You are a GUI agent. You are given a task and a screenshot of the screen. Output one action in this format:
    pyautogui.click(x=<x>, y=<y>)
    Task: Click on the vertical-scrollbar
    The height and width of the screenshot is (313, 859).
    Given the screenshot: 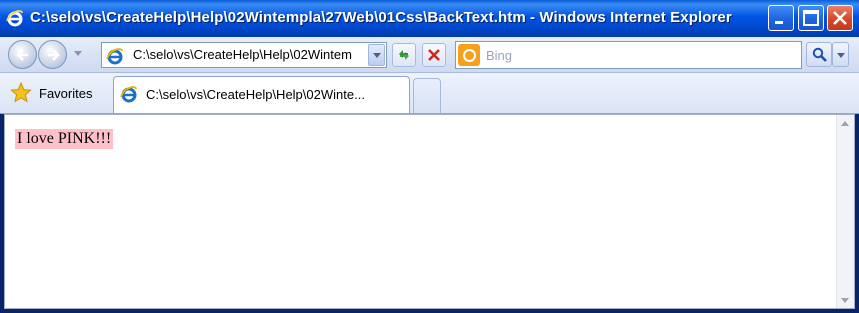 What is the action you would take?
    pyautogui.click(x=845, y=211)
    